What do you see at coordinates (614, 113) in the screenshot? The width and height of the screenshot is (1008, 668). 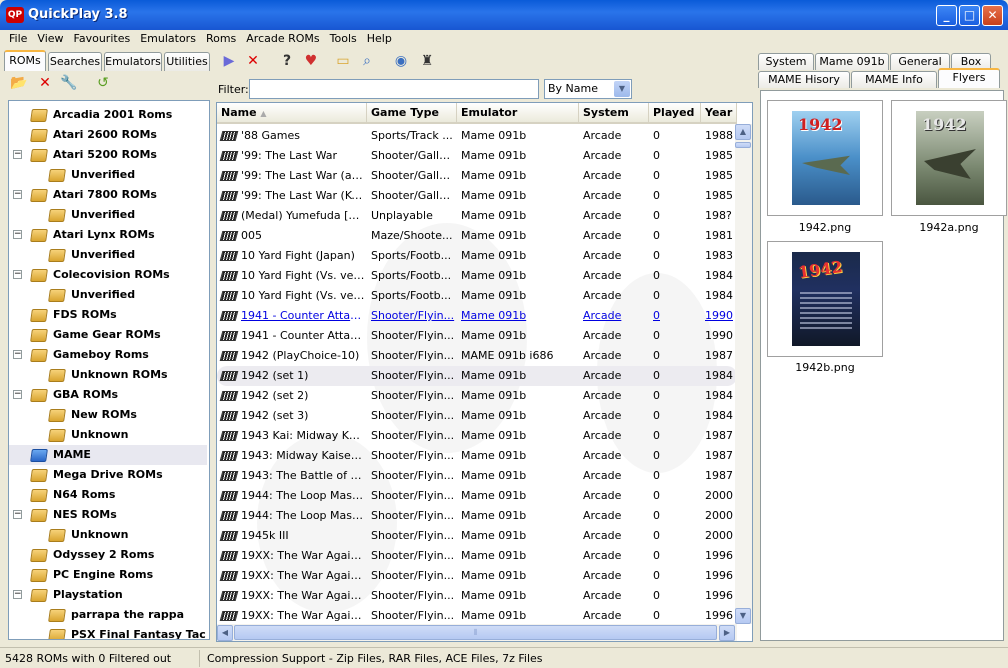 I see `column-header-system: System` at bounding box center [614, 113].